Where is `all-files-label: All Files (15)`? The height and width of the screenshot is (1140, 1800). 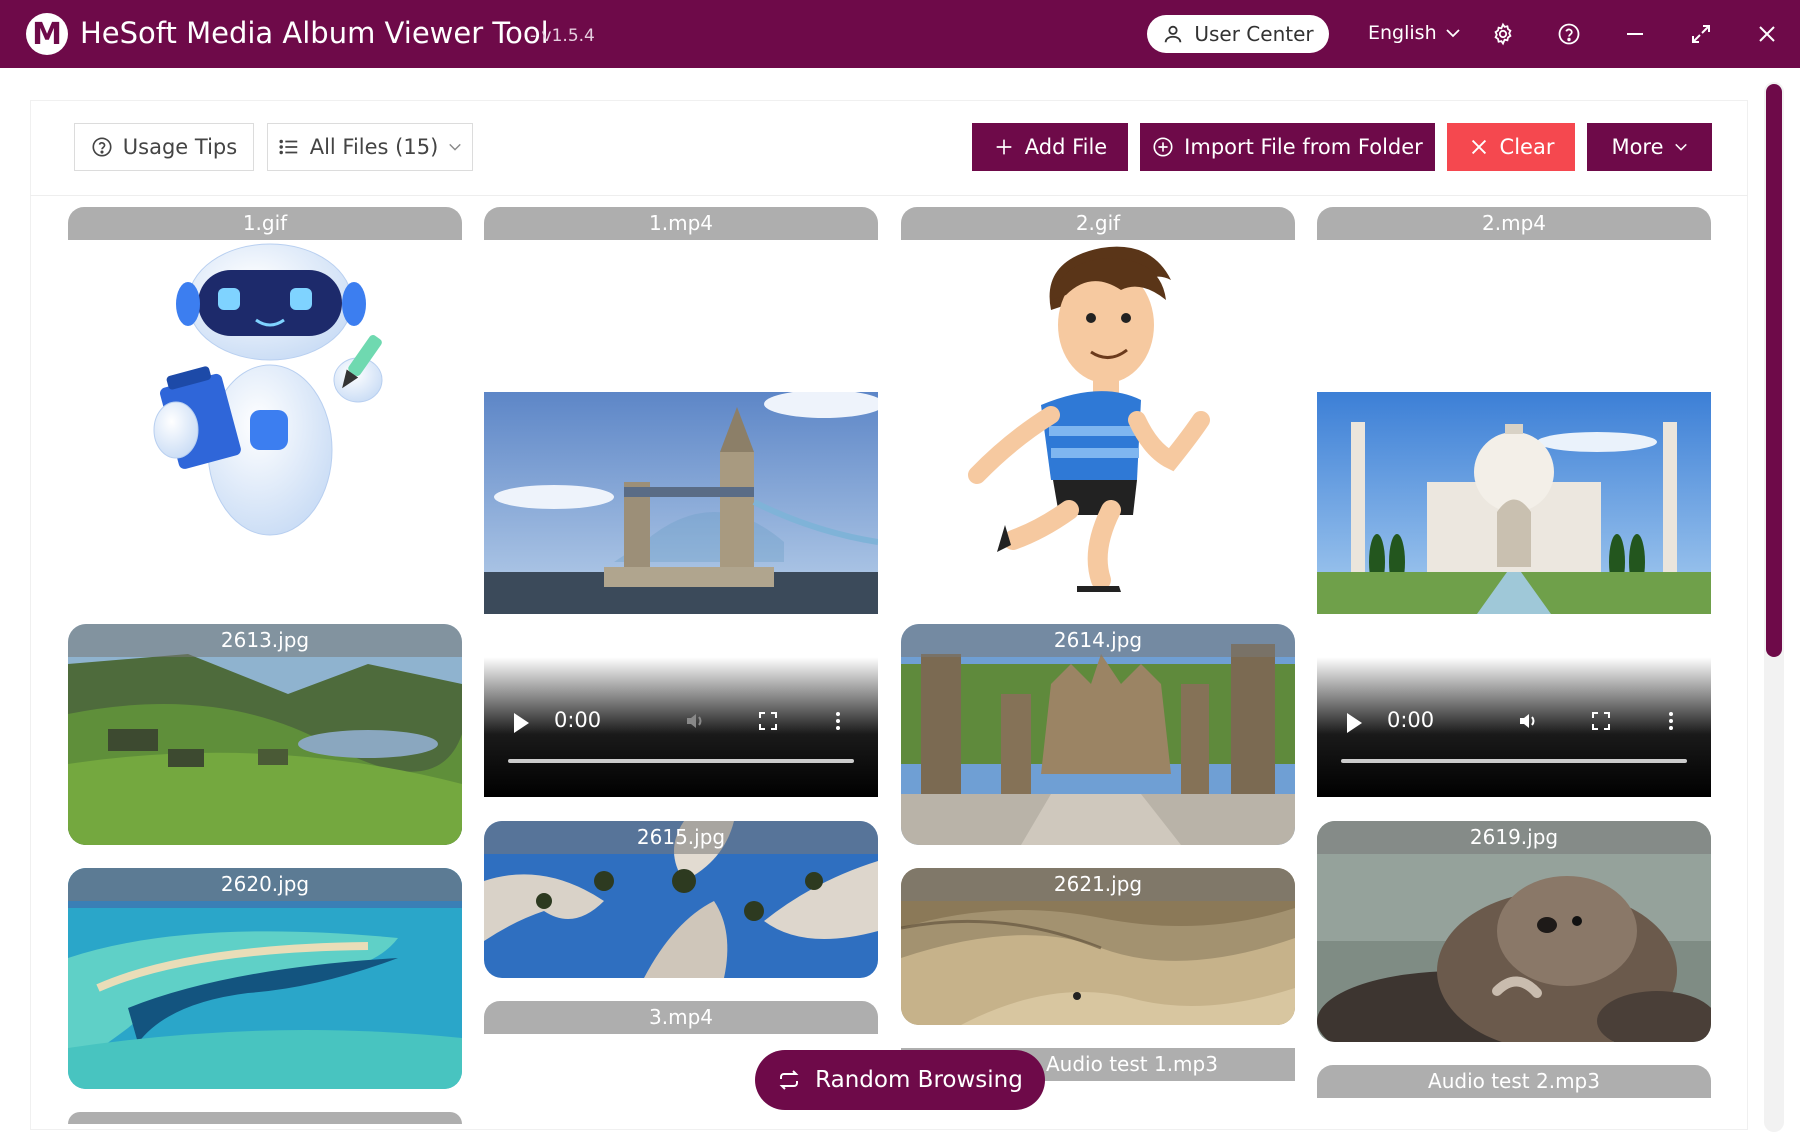
all-files-label: All Files (15) is located at coordinates (374, 147).